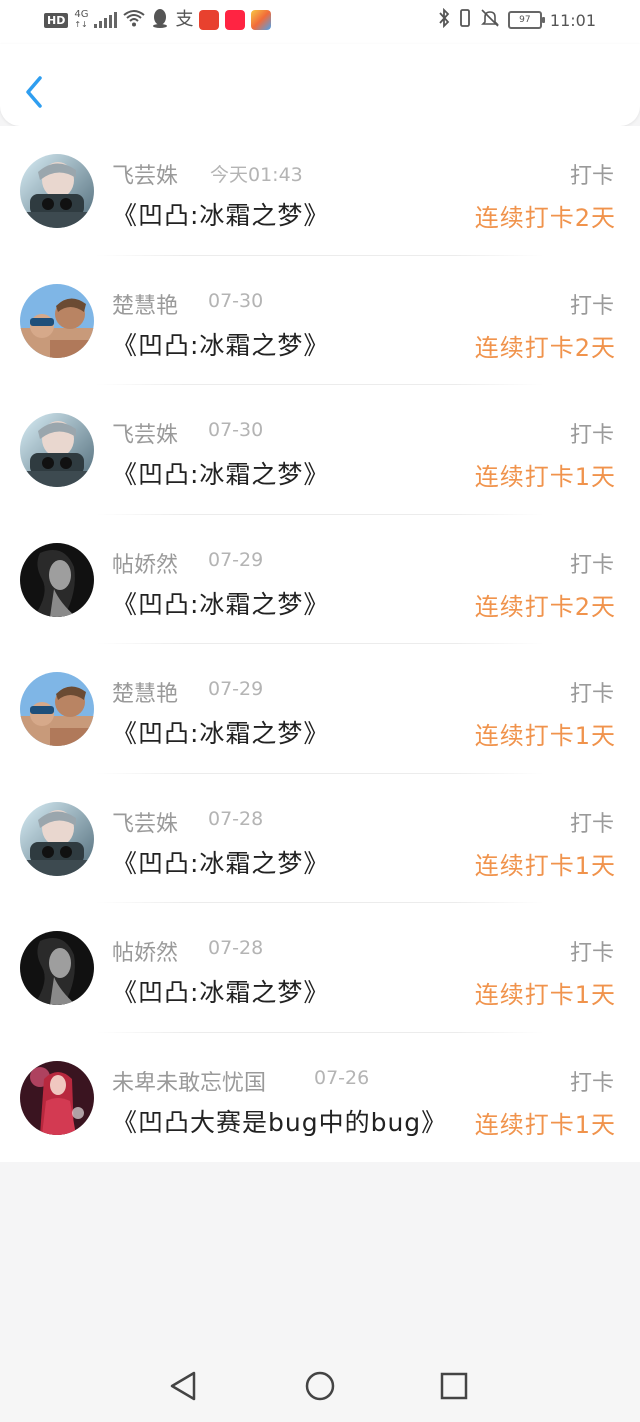  I want to click on home-circle-icon, so click(320, 1386).